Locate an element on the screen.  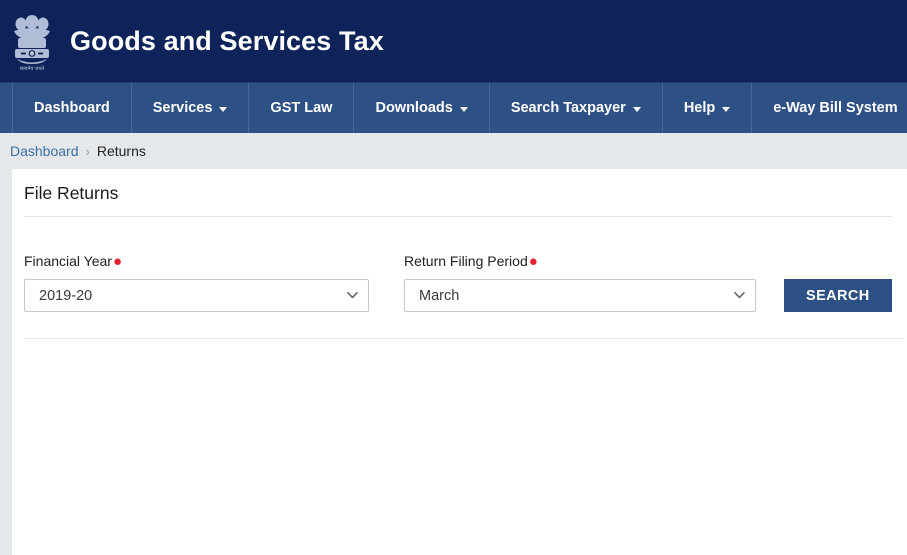
nav-item-services: Services is located at coordinates (191, 108).